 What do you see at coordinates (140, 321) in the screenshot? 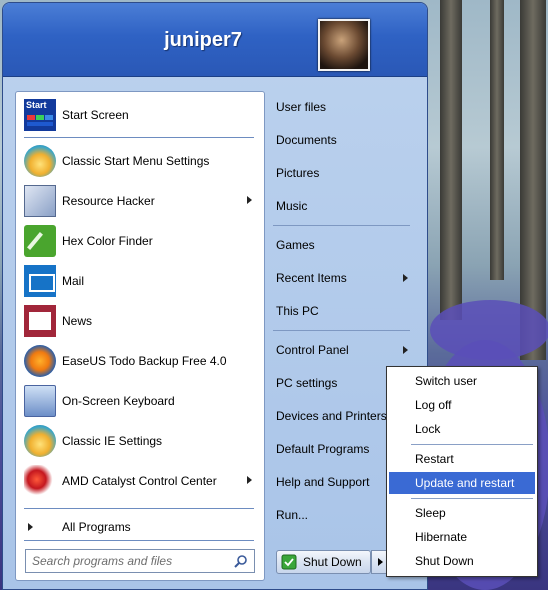
I see `program-news: News` at bounding box center [140, 321].